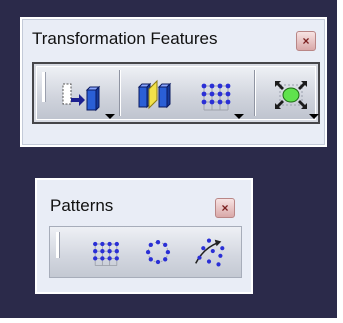  I want to click on circular-pattern-icon, so click(158, 252).